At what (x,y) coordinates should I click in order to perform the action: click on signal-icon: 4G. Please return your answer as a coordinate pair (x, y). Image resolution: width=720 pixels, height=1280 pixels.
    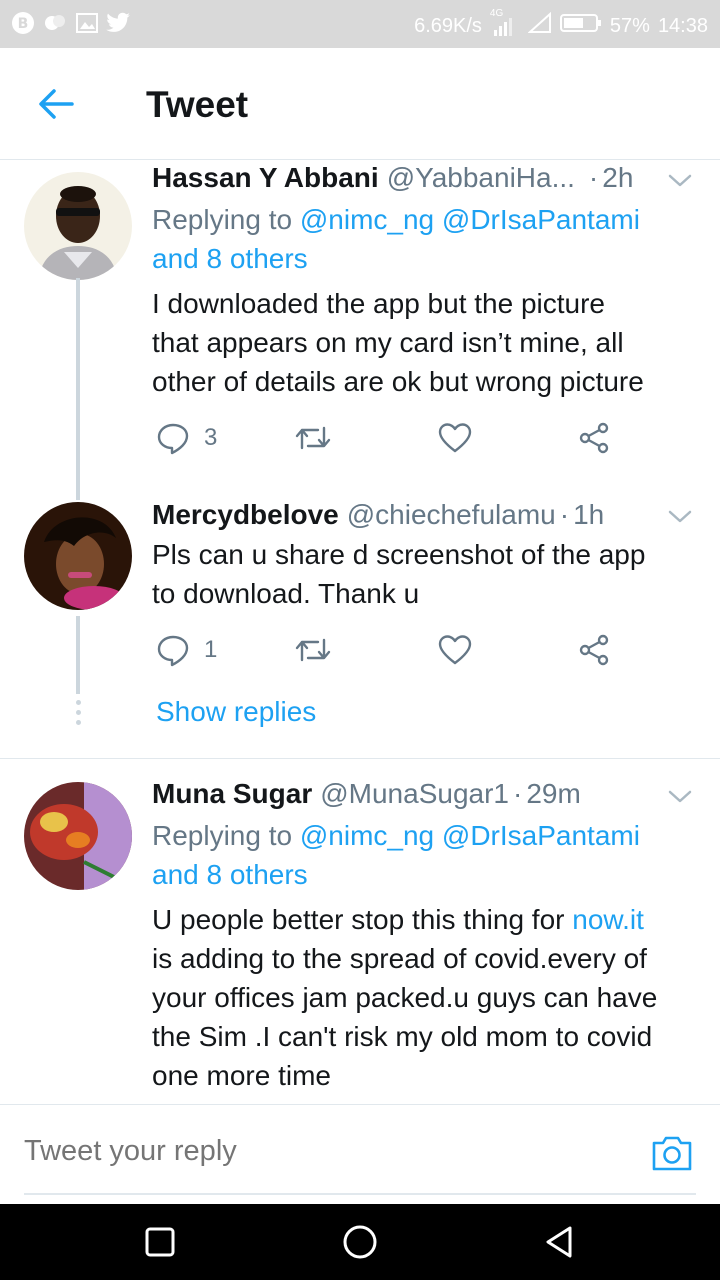
    Looking at the image, I should click on (505, 23).